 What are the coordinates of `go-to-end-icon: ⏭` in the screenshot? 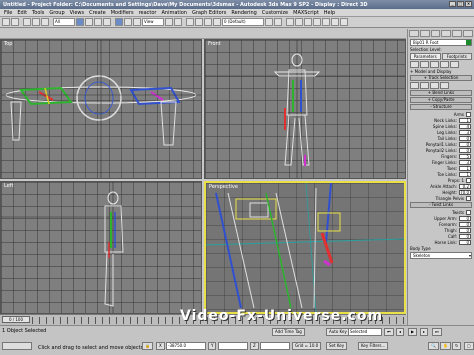 It's located at (437, 332).